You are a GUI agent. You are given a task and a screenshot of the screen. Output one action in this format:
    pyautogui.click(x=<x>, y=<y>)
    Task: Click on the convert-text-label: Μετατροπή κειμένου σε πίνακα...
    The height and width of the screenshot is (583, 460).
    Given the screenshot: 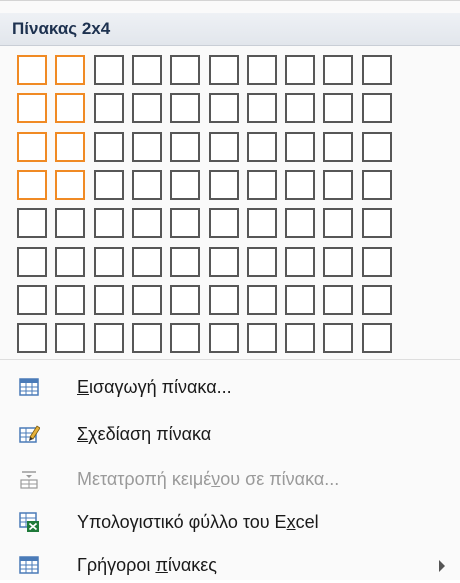 What is the action you would take?
    pyautogui.click(x=208, y=479)
    